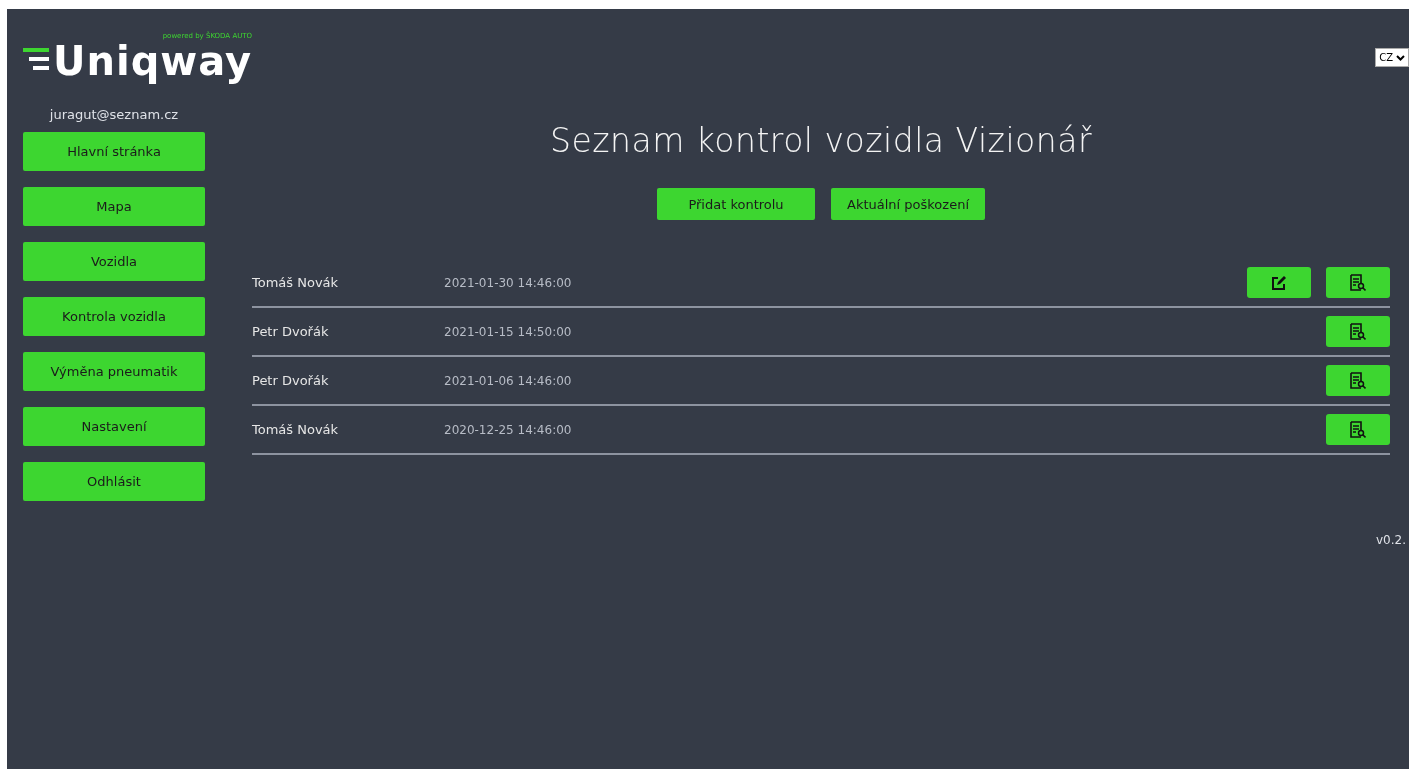 This screenshot has width=1409, height=769. I want to click on nav-button: Výměna pneumatik, so click(114, 371).